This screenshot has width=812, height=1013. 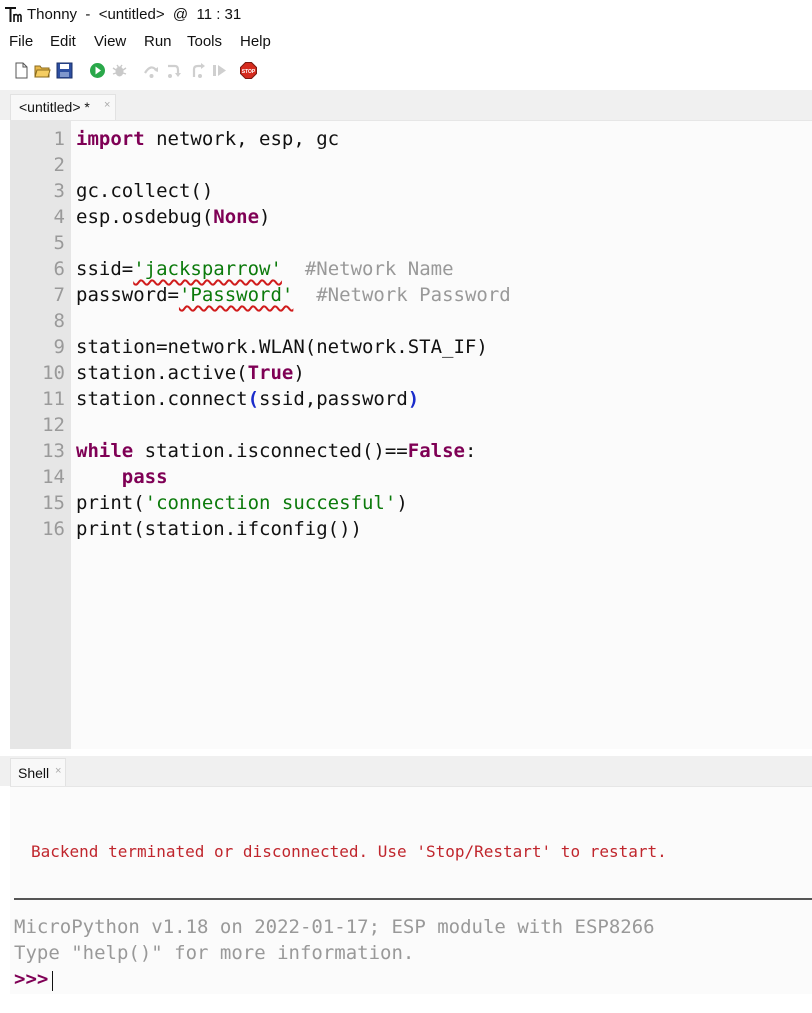 What do you see at coordinates (59, 191) in the screenshot?
I see `line-number: 3` at bounding box center [59, 191].